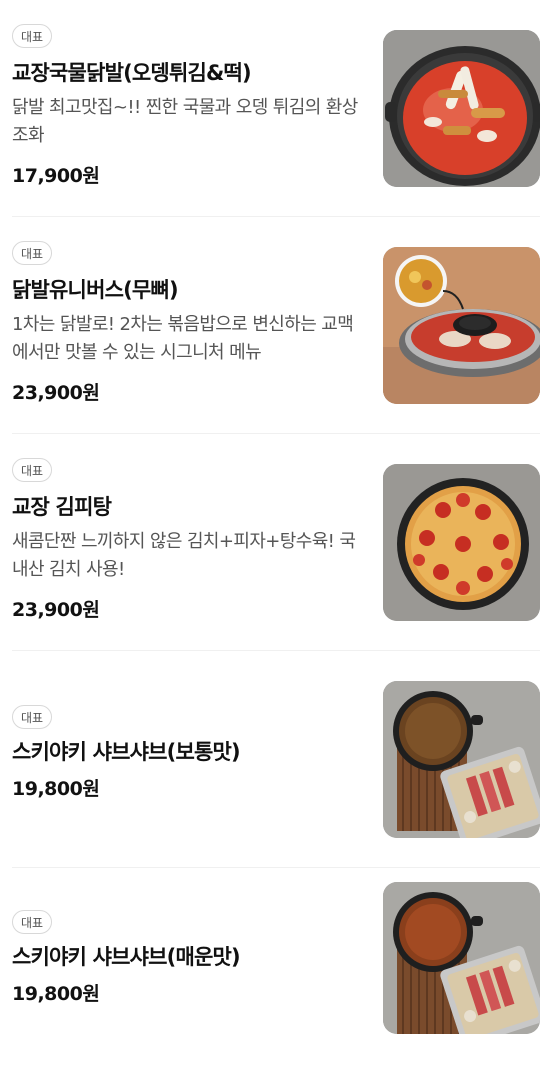 The width and height of the screenshot is (542, 1085). What do you see at coordinates (126, 957) in the screenshot?
I see `menu-item-name: 스키야키 샤브샤브(매운맛)` at bounding box center [126, 957].